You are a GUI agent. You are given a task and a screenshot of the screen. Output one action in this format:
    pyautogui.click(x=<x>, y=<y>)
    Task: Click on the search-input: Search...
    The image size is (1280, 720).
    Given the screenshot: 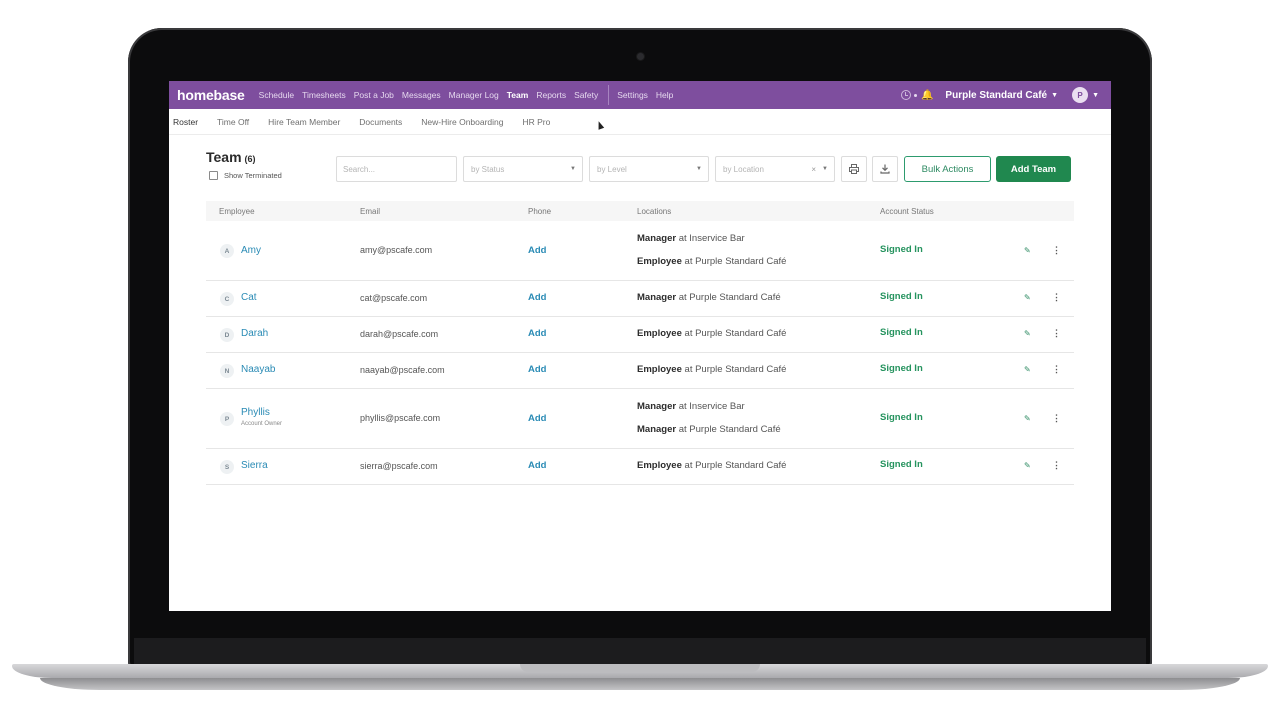 What is the action you would take?
    pyautogui.click(x=396, y=169)
    